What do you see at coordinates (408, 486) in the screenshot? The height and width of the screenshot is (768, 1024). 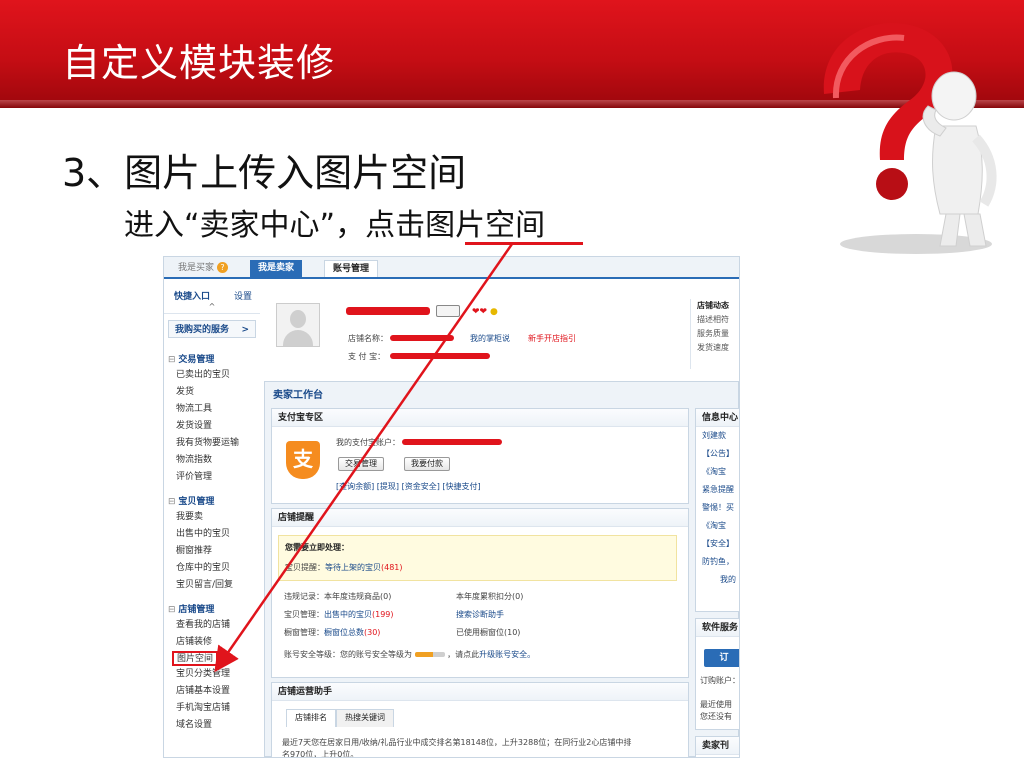 I see `alipay-quick-links: [查询余额] [提现] [资金安全] [快捷支付]` at bounding box center [408, 486].